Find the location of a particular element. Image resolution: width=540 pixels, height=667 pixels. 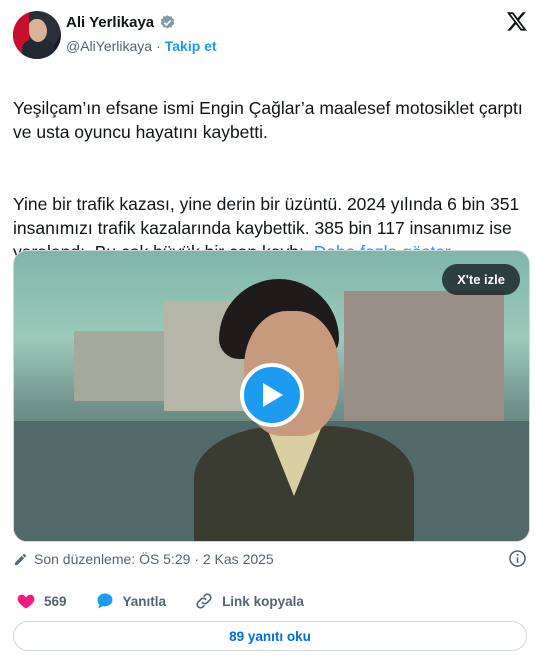

reply-bubble-icon is located at coordinates (105, 601).